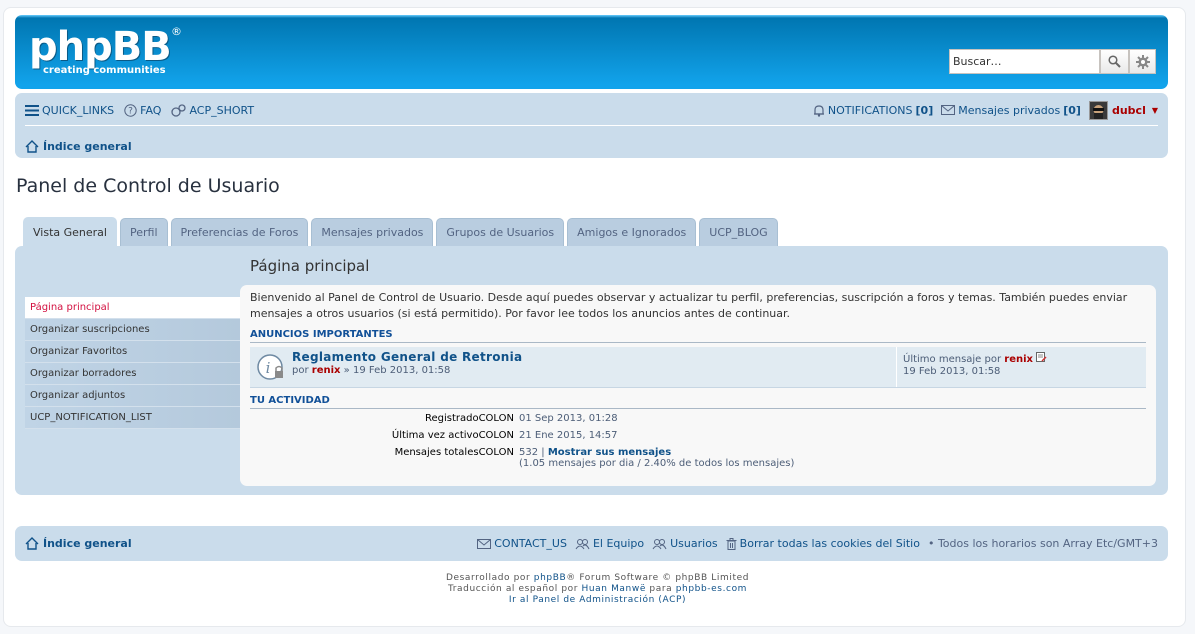 Image resolution: width=1195 pixels, height=634 pixels. Describe the element at coordinates (550, 578) in the screenshot. I see `phpbb-link: phpBB` at that location.